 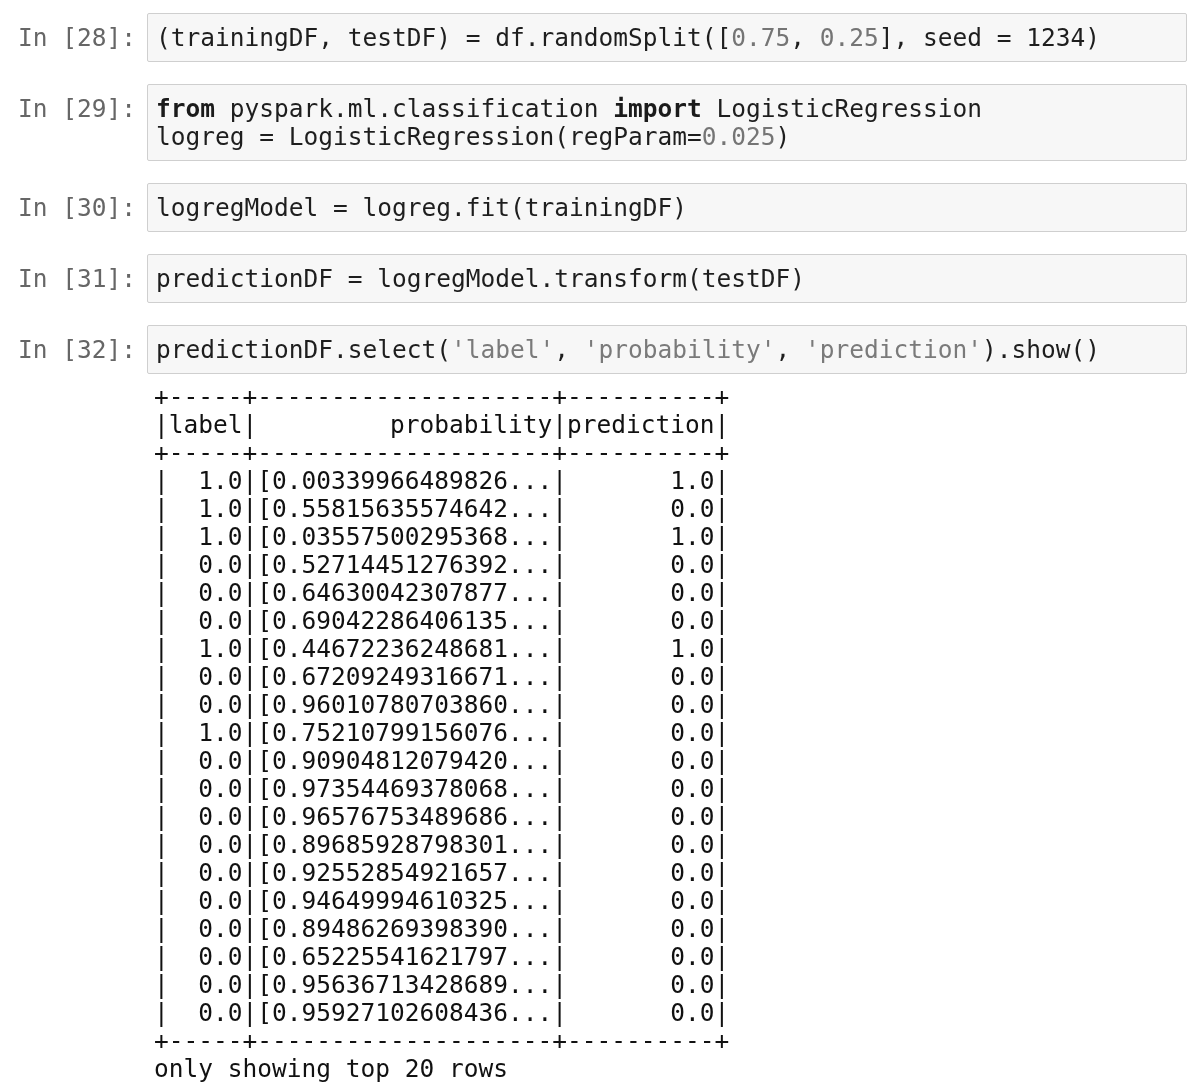 I want to click on table-row: | 0.0|[0.67209249316671...| 0.0|, so click(x=442, y=677).